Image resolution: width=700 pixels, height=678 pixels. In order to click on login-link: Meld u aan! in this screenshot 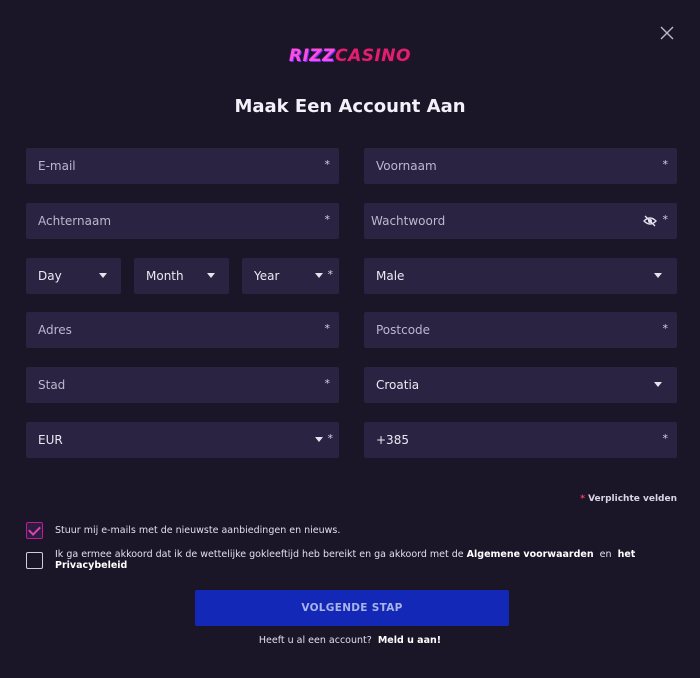, I will do `click(409, 640)`.